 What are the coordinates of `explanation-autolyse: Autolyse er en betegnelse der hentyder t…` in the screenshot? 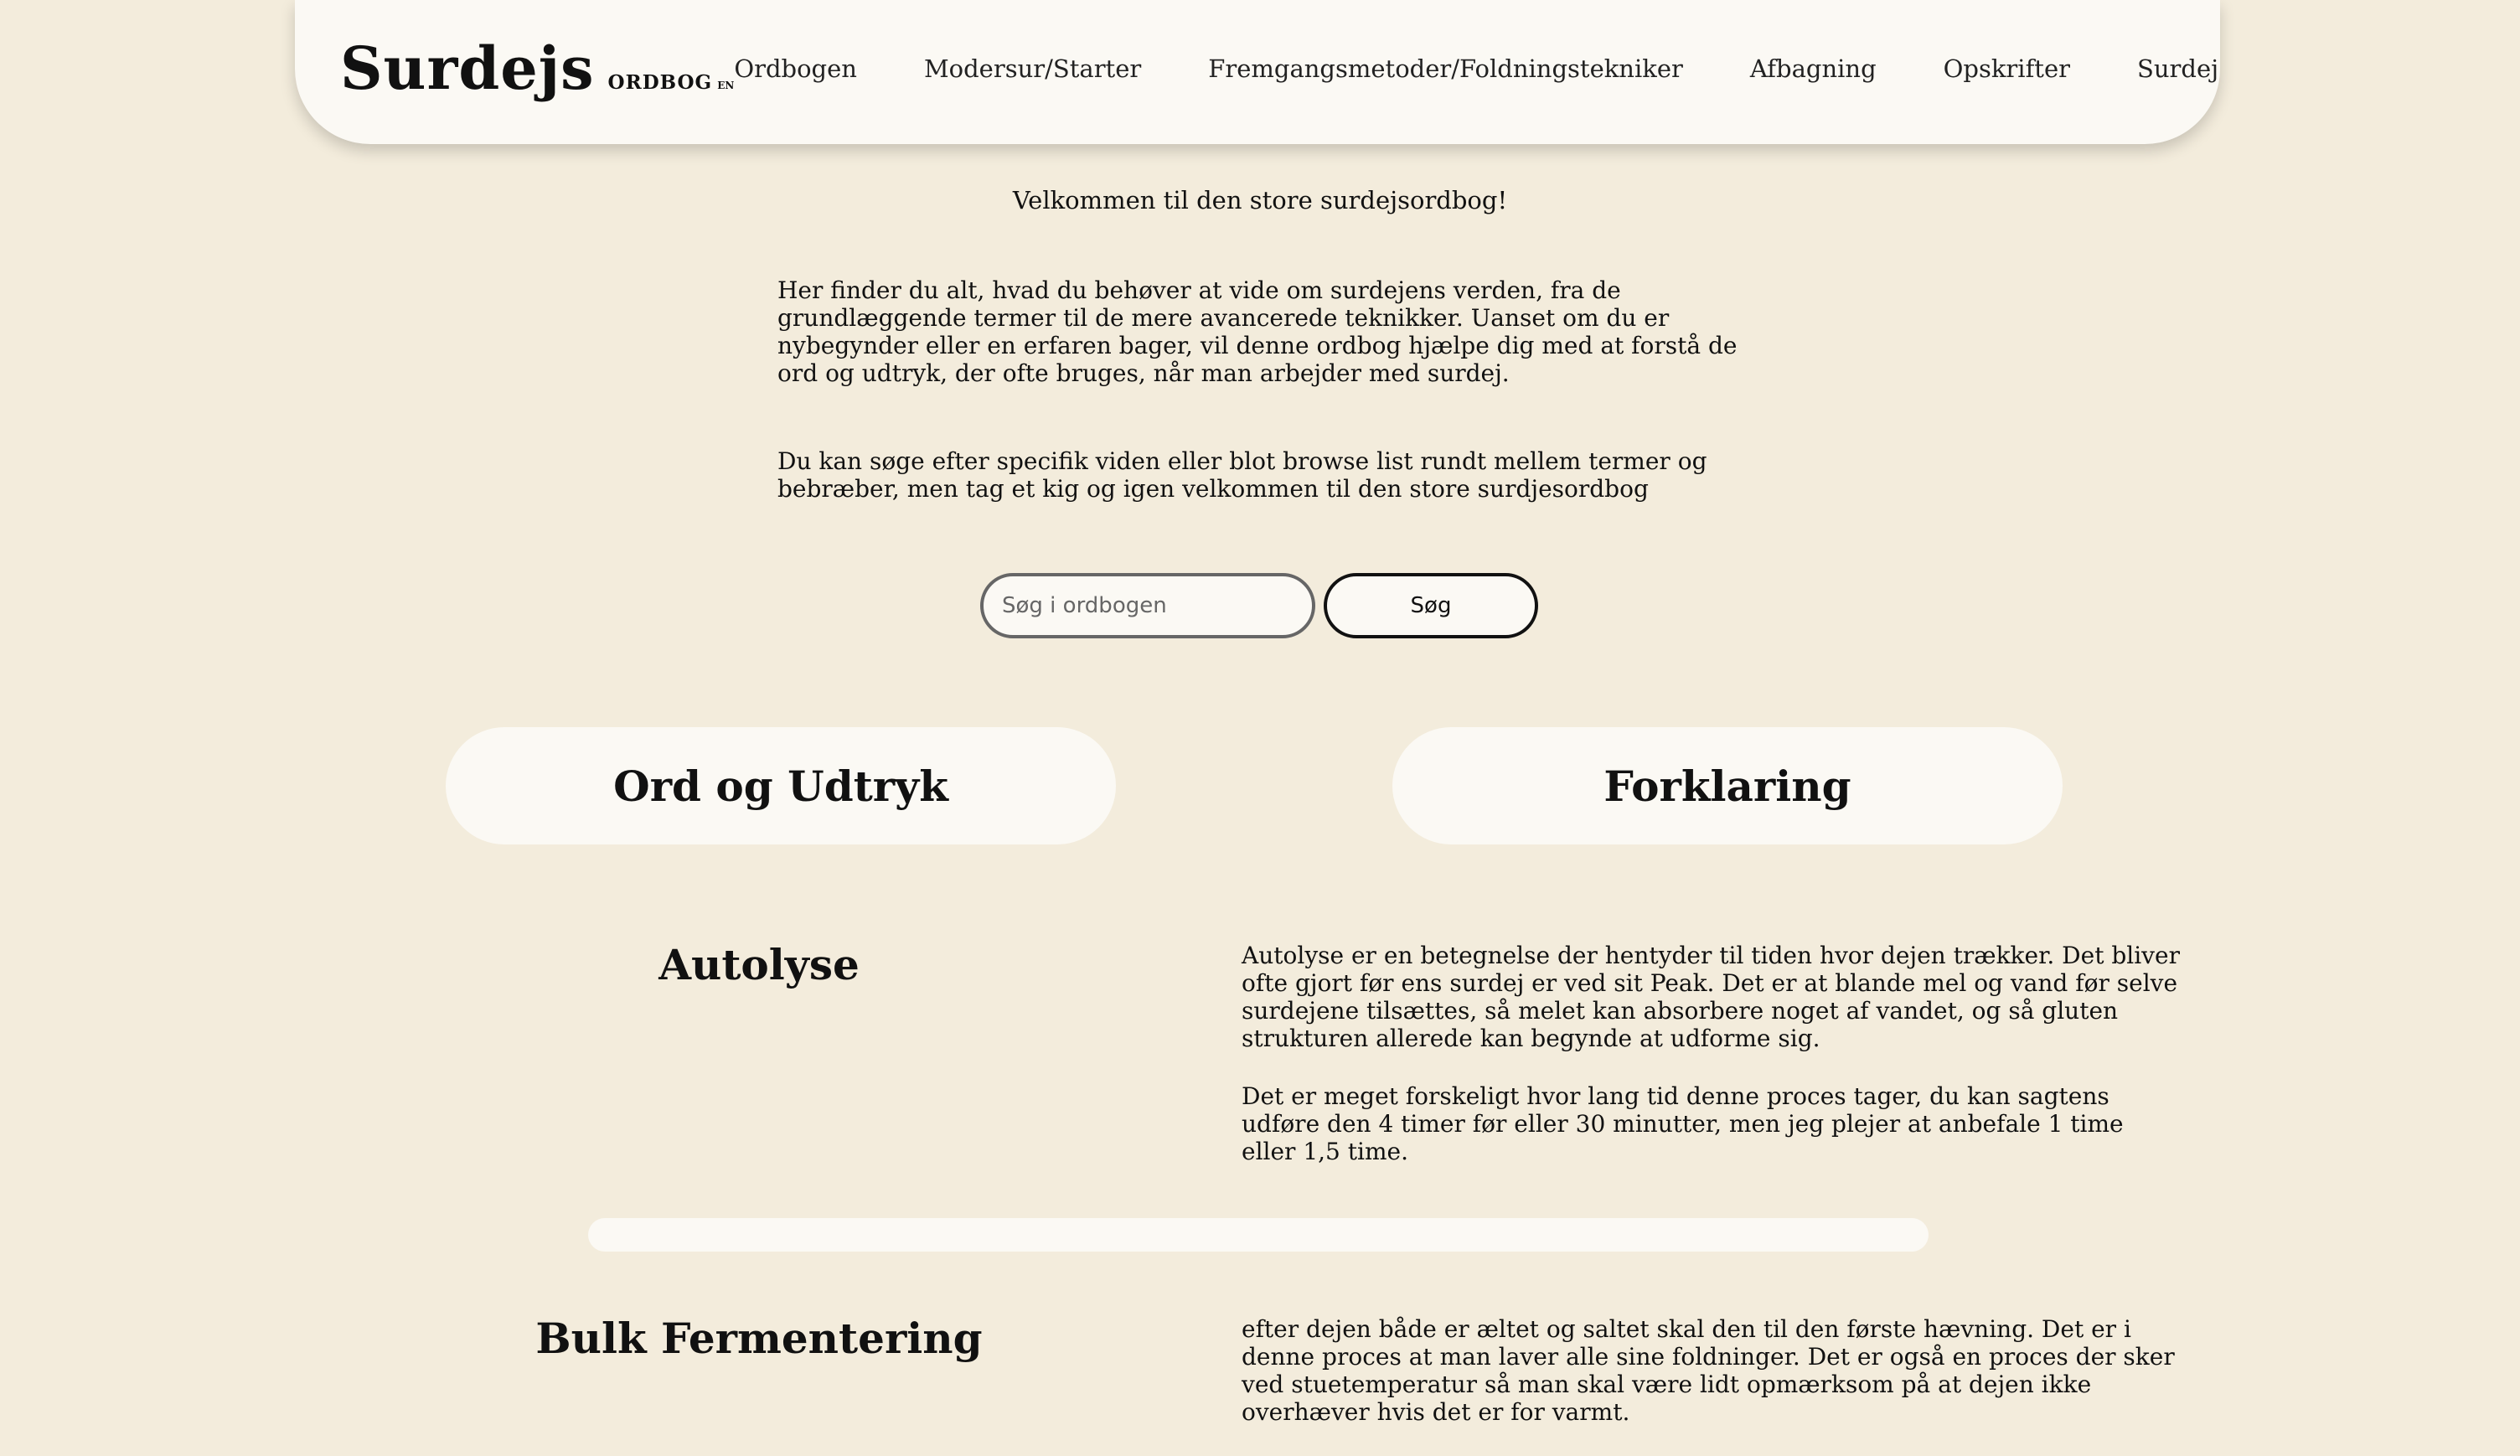 It's located at (1711, 1068).